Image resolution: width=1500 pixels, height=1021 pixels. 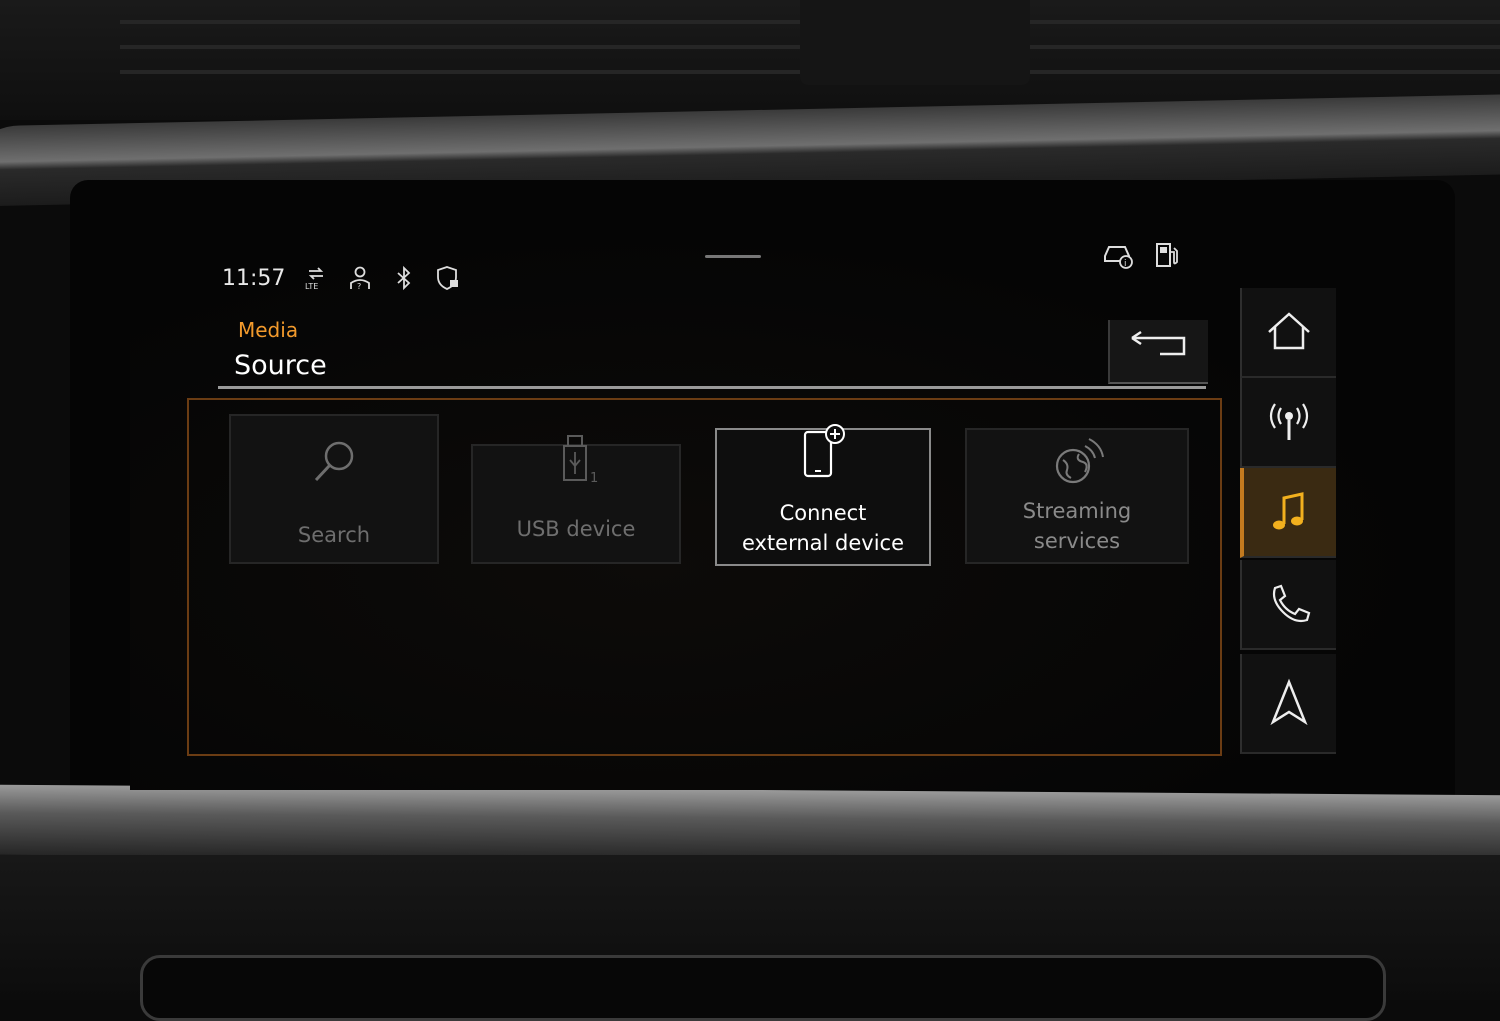 I want to click on rail-radio-button, so click(x=1288, y=423).